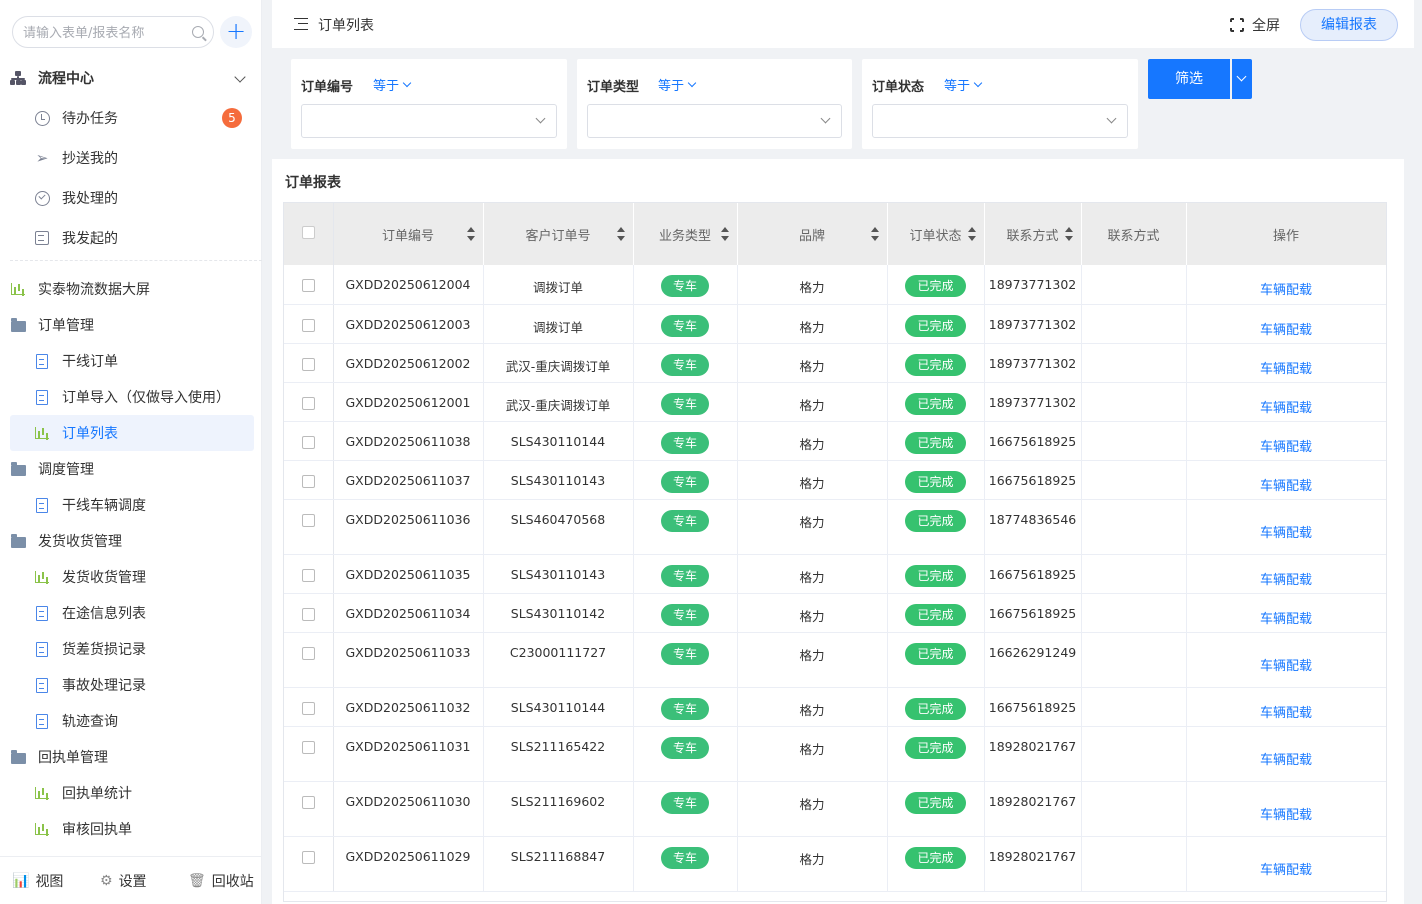  What do you see at coordinates (132, 361) in the screenshot?
I see `sidebar-item-trunk-order: 干线订单` at bounding box center [132, 361].